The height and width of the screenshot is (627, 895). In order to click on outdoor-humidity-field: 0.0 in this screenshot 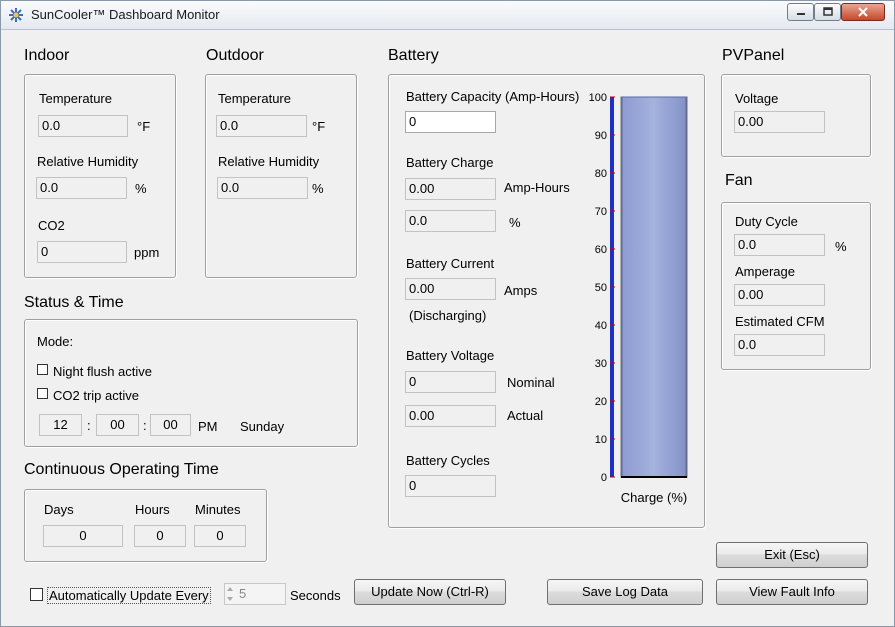, I will do `click(262, 188)`.